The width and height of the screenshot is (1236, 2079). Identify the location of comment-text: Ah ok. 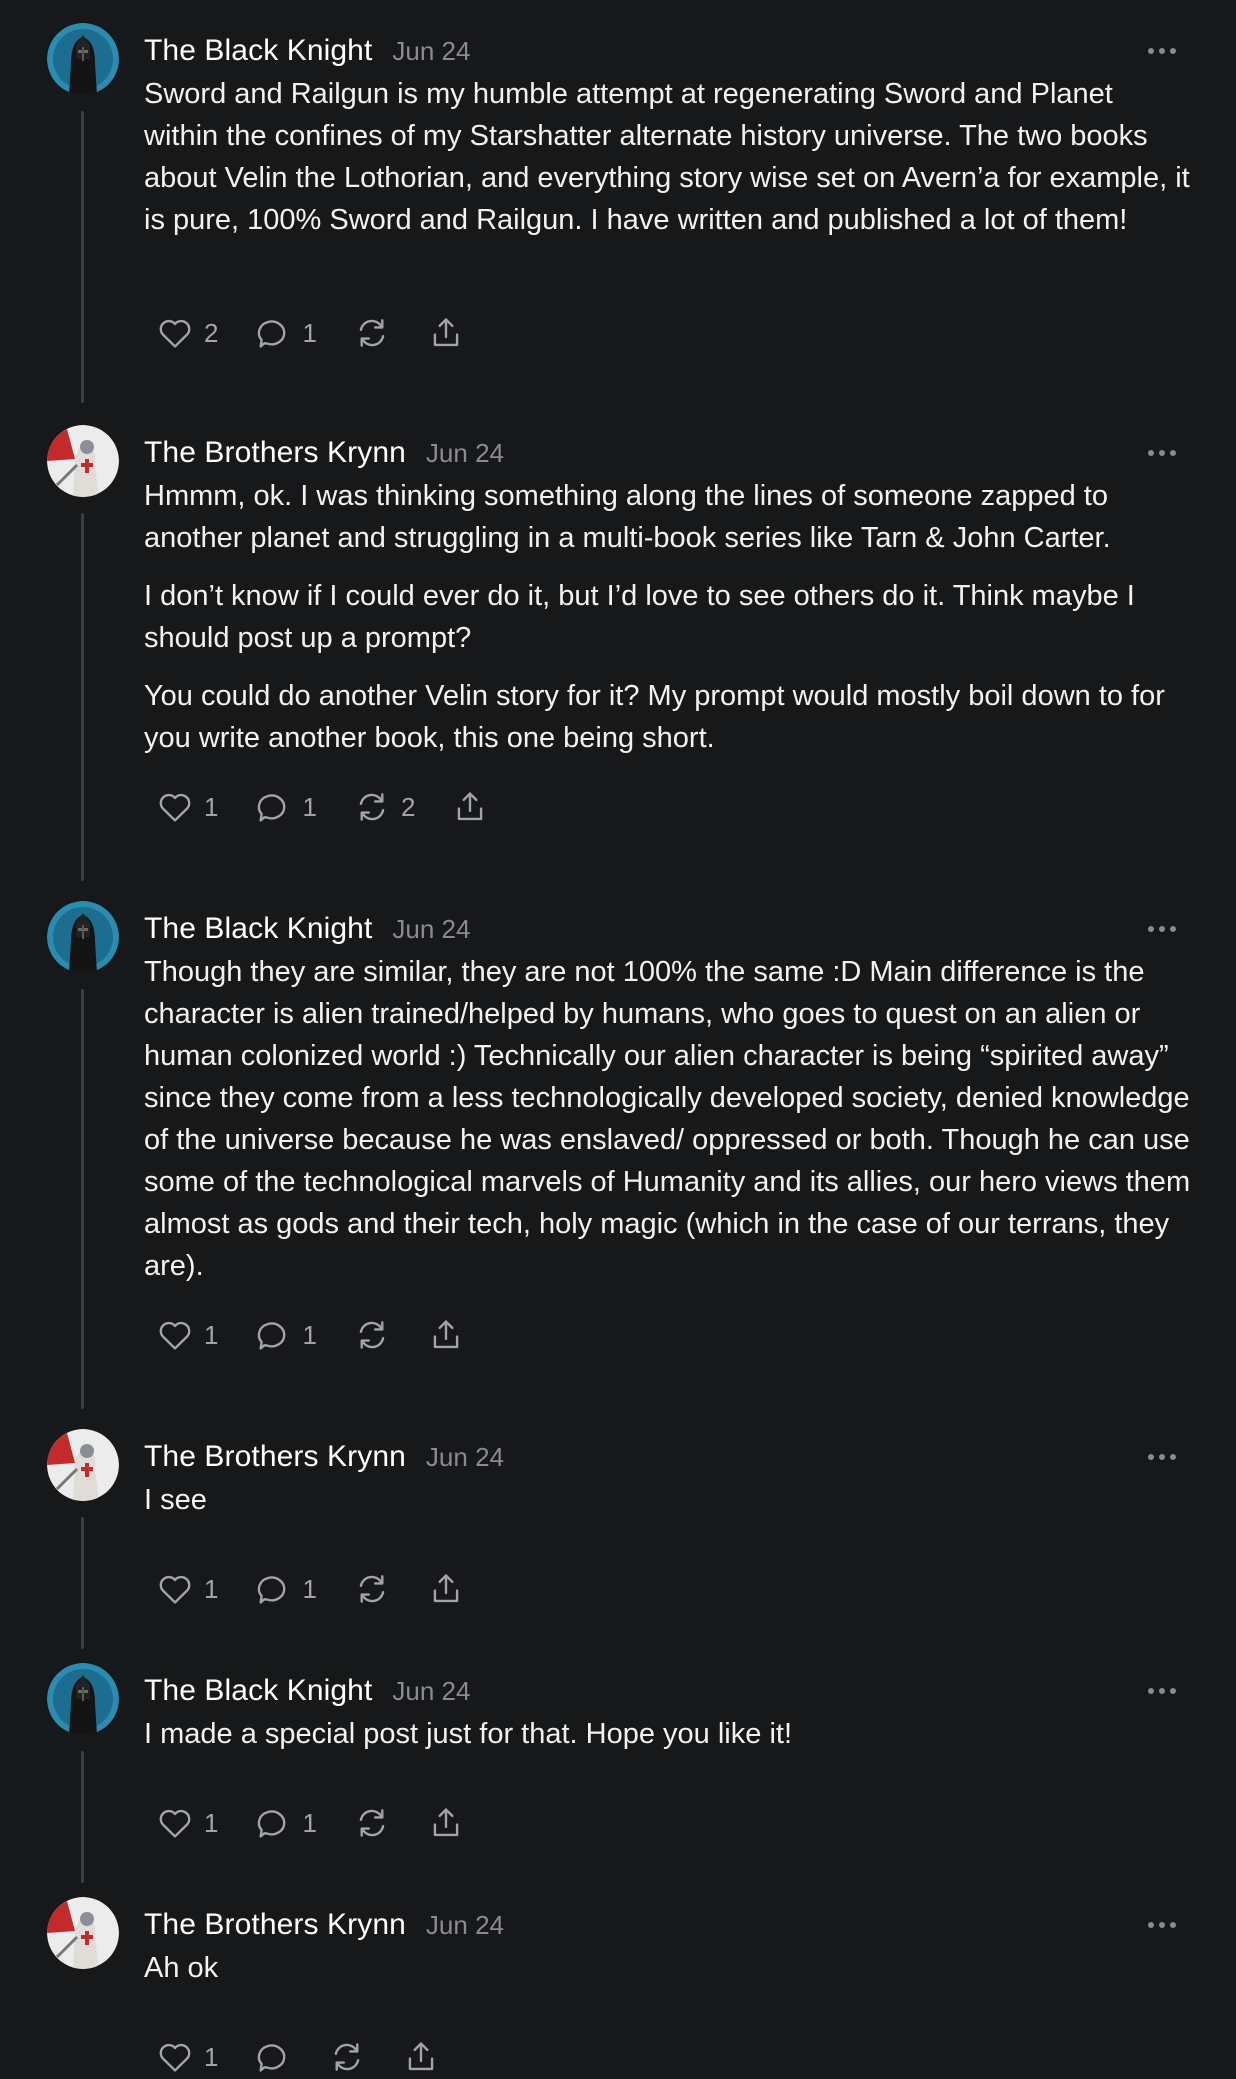
(181, 1968).